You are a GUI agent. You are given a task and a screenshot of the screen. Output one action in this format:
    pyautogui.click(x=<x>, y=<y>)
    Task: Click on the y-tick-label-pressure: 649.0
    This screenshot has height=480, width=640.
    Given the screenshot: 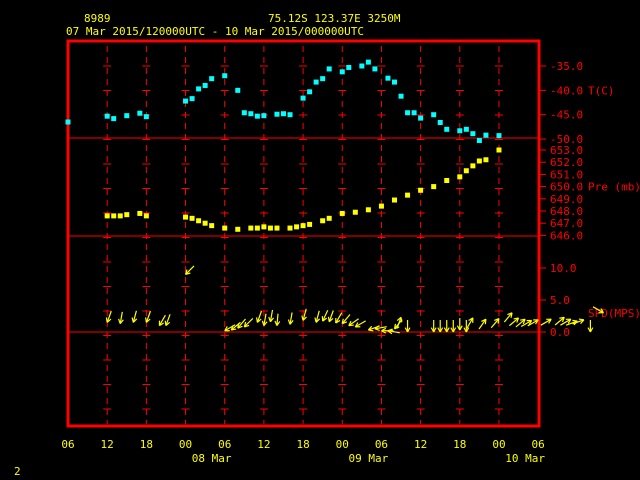 What is the action you would take?
    pyautogui.click(x=566, y=199)
    